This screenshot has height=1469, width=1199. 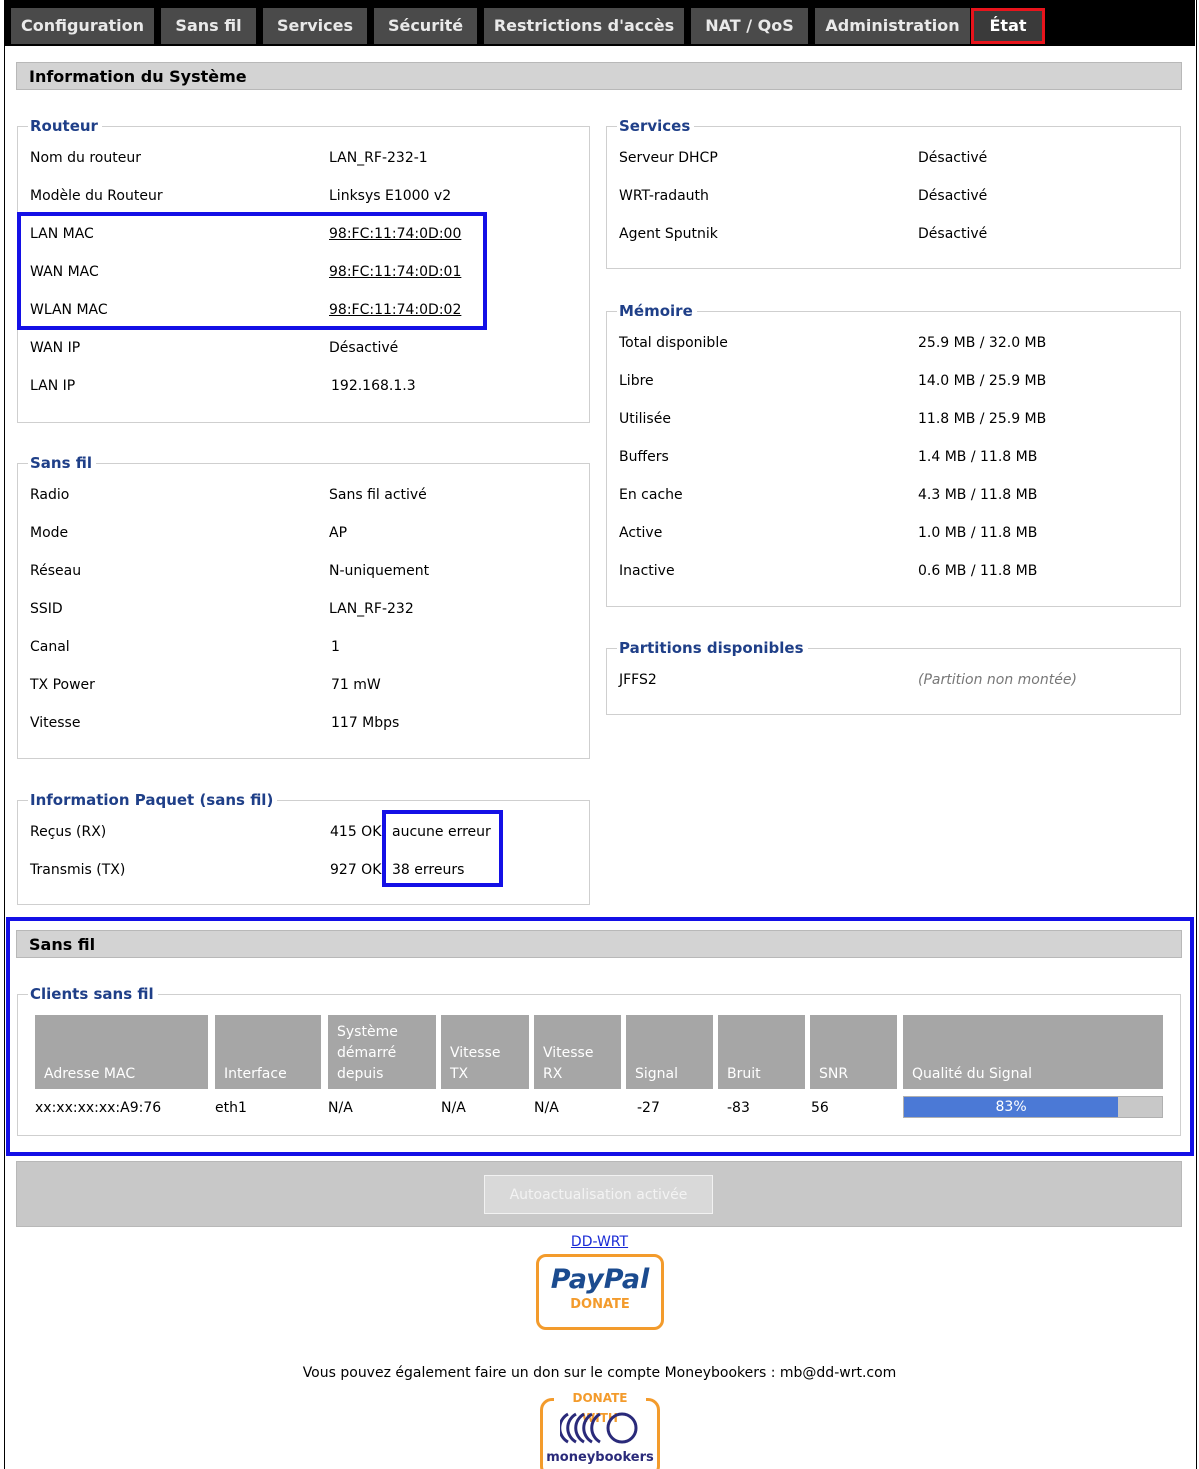 What do you see at coordinates (600, 1279) in the screenshot?
I see `paypal-logo-text: PayPal` at bounding box center [600, 1279].